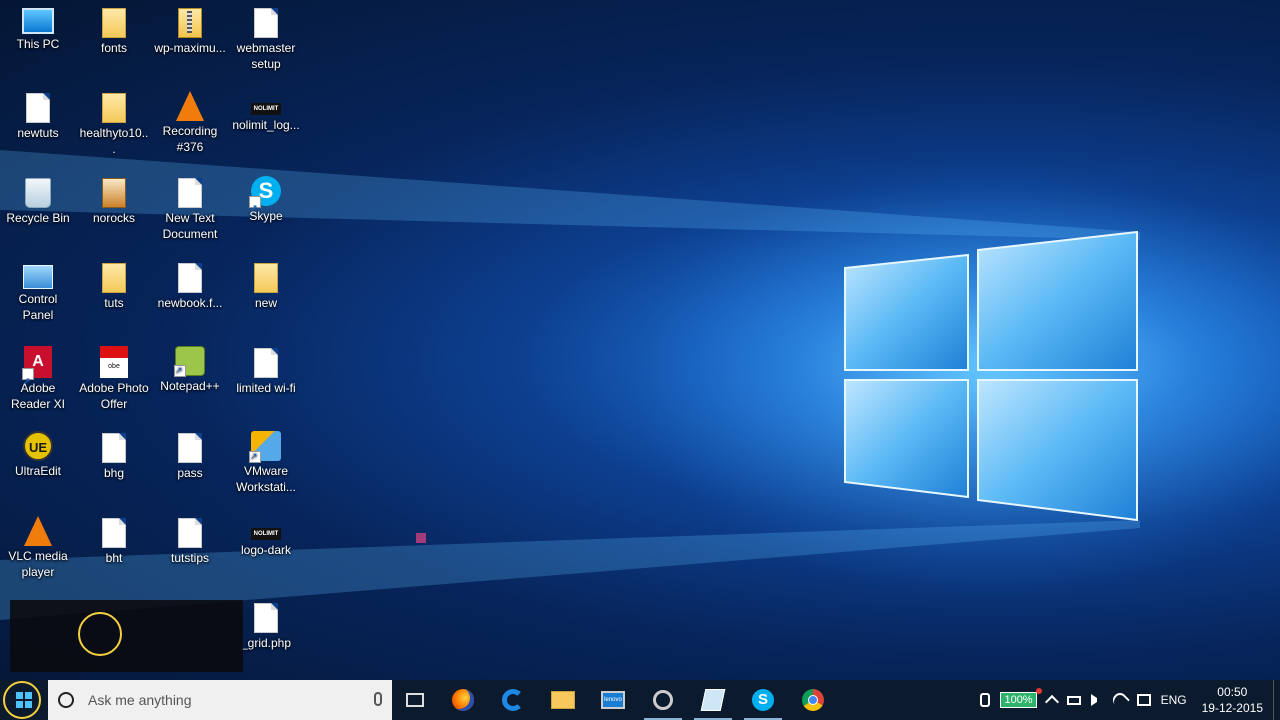 This screenshot has height=720, width=1280. I want to click on desktop-icon-control-panel: Control Panel, so click(38, 297).